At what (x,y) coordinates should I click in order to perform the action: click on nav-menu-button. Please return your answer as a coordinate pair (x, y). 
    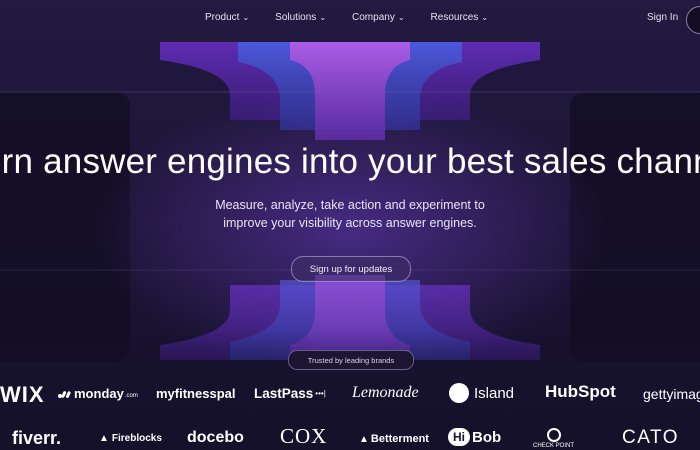
    Looking at the image, I should click on (693, 20).